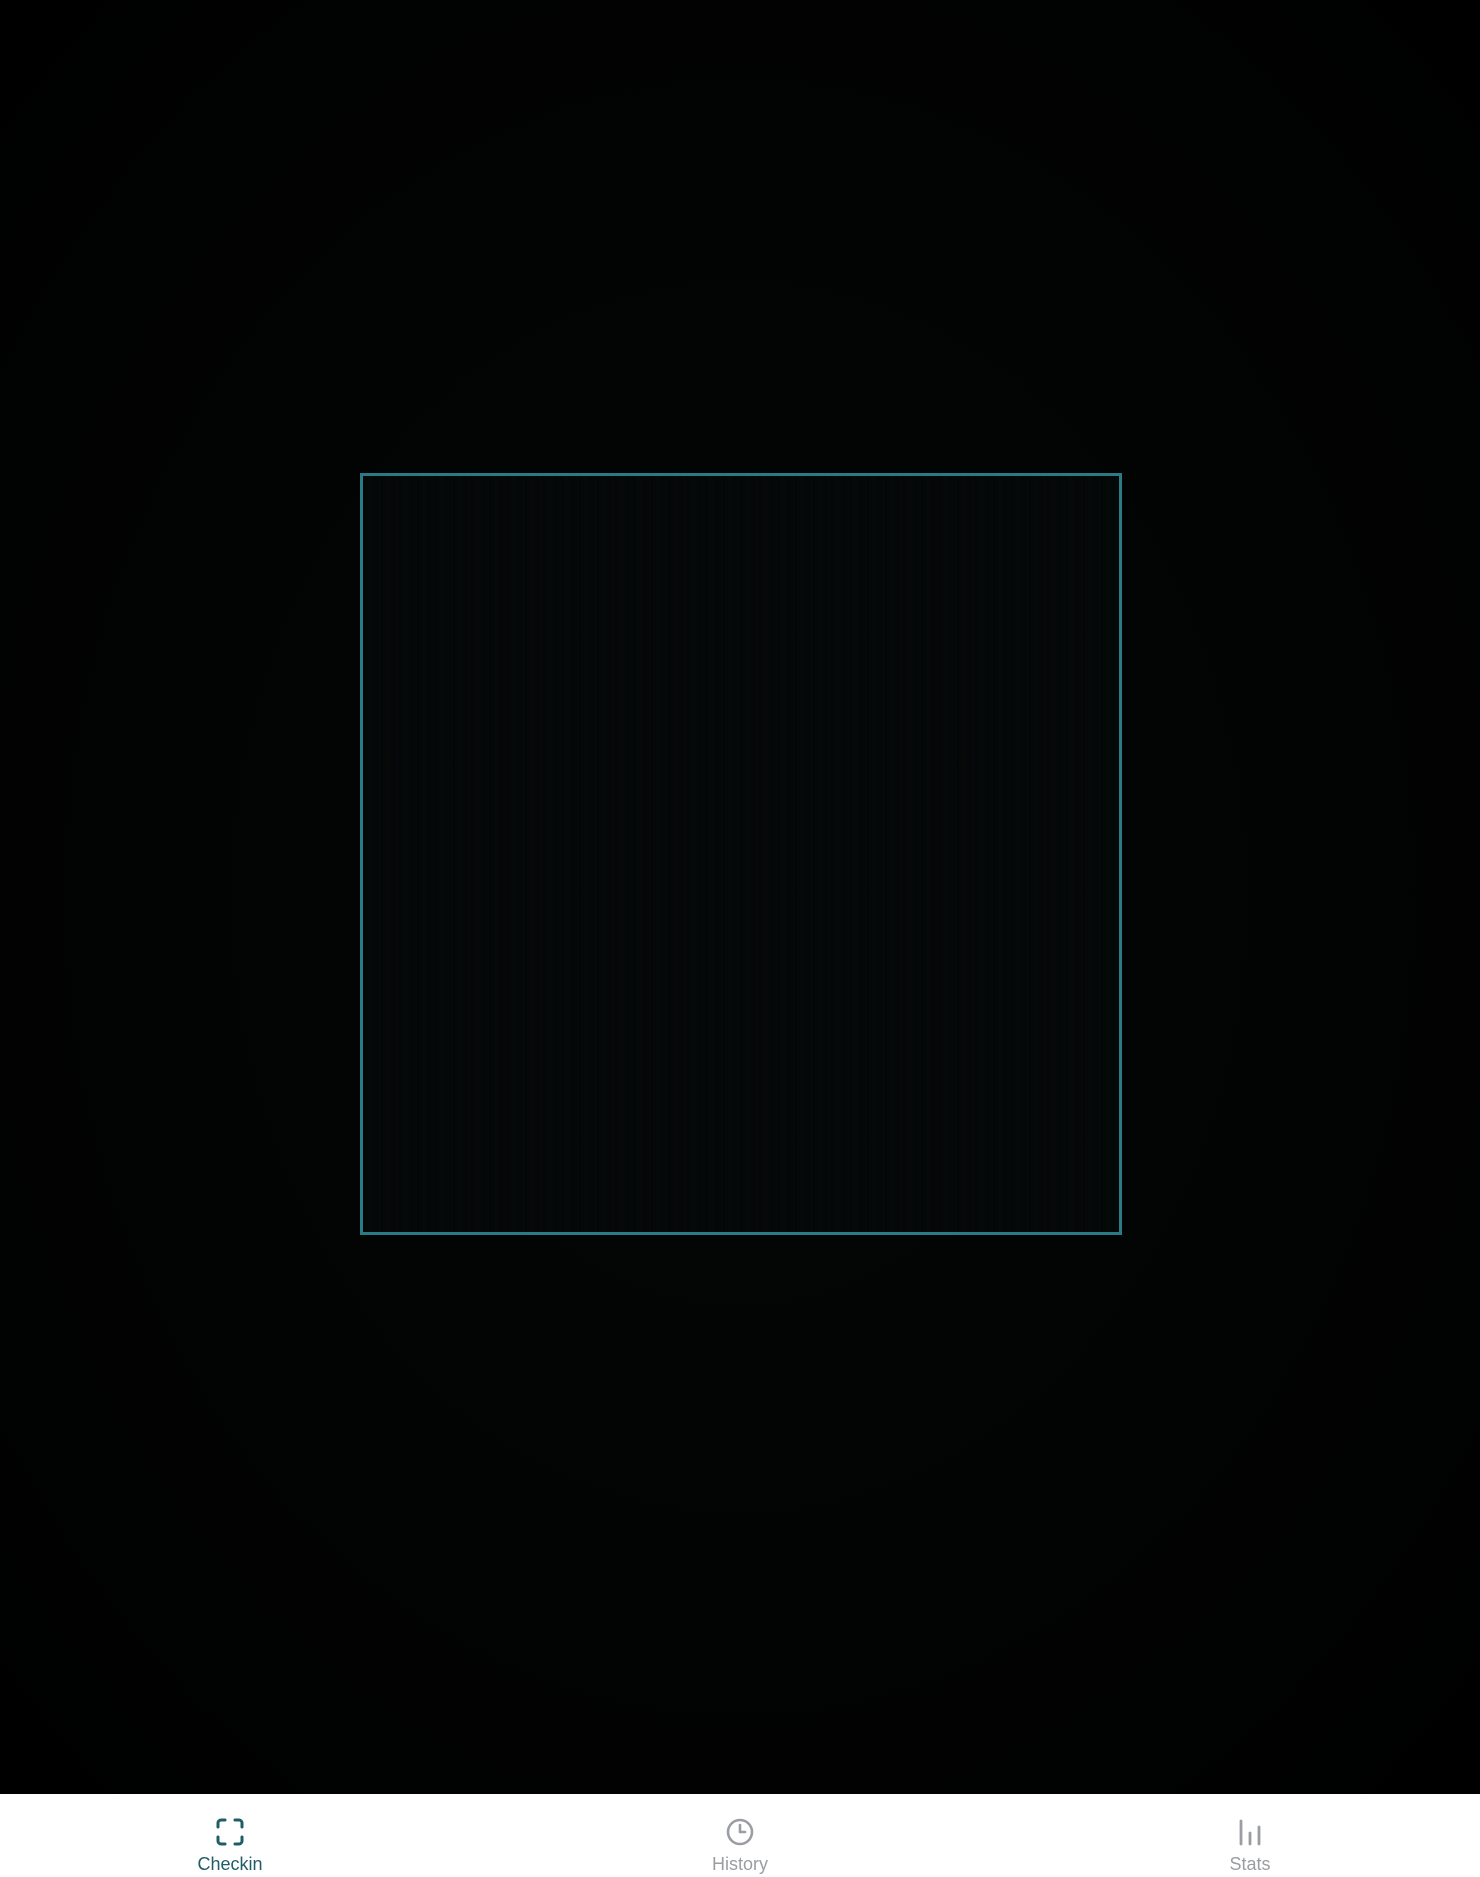  I want to click on tab-stats: Stats, so click(1250, 1845).